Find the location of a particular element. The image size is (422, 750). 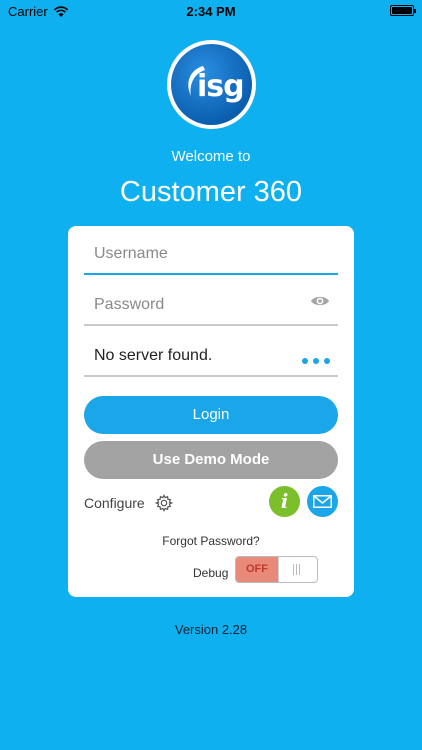

server-field: No server found. is located at coordinates (211, 359).